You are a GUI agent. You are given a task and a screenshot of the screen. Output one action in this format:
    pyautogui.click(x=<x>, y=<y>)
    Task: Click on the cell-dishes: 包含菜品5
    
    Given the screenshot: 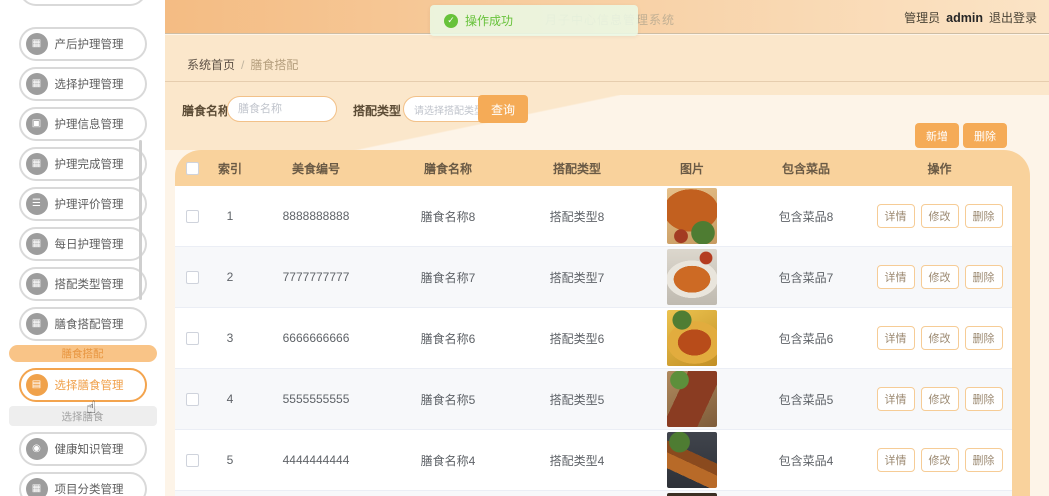 What is the action you would take?
    pyautogui.click(x=806, y=399)
    